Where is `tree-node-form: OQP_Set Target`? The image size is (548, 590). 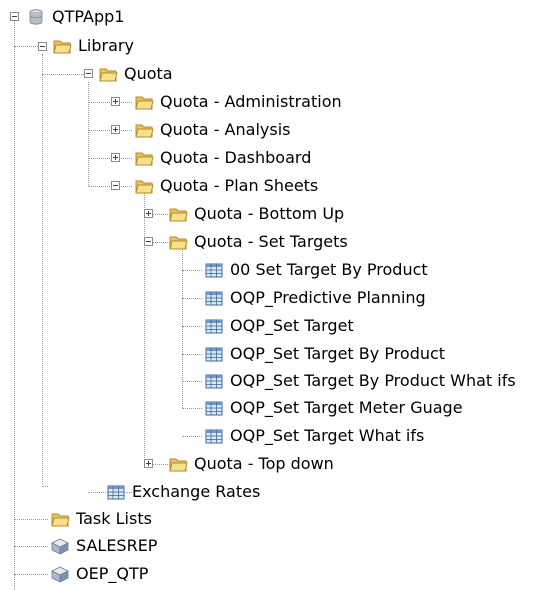 tree-node-form: OQP_Set Target is located at coordinates (279, 326).